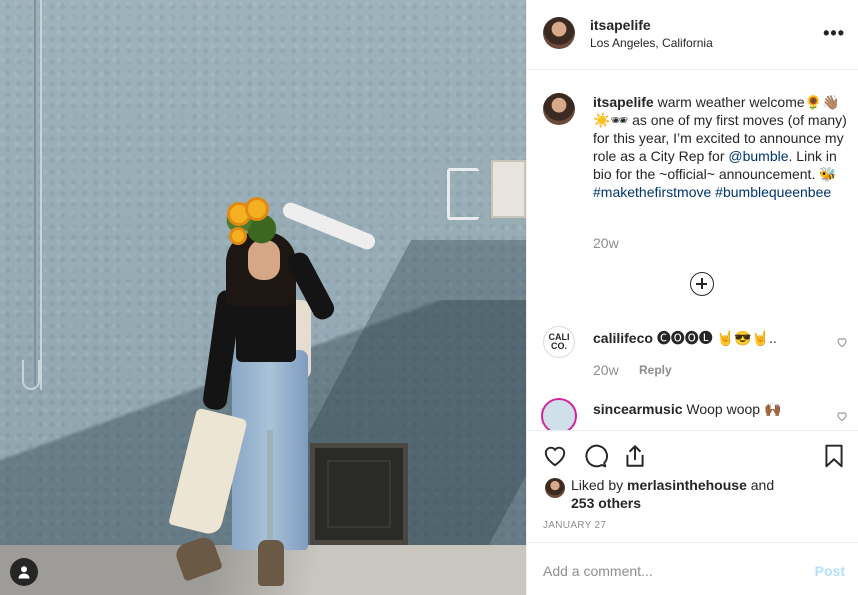 This screenshot has width=858, height=595. I want to click on boot-right, so click(271, 563).